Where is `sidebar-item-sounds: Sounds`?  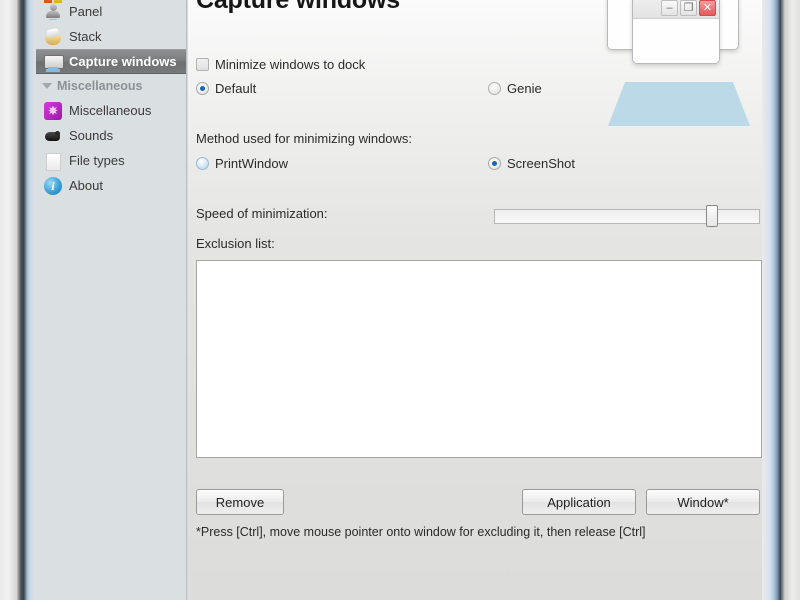 sidebar-item-sounds: Sounds is located at coordinates (111, 135).